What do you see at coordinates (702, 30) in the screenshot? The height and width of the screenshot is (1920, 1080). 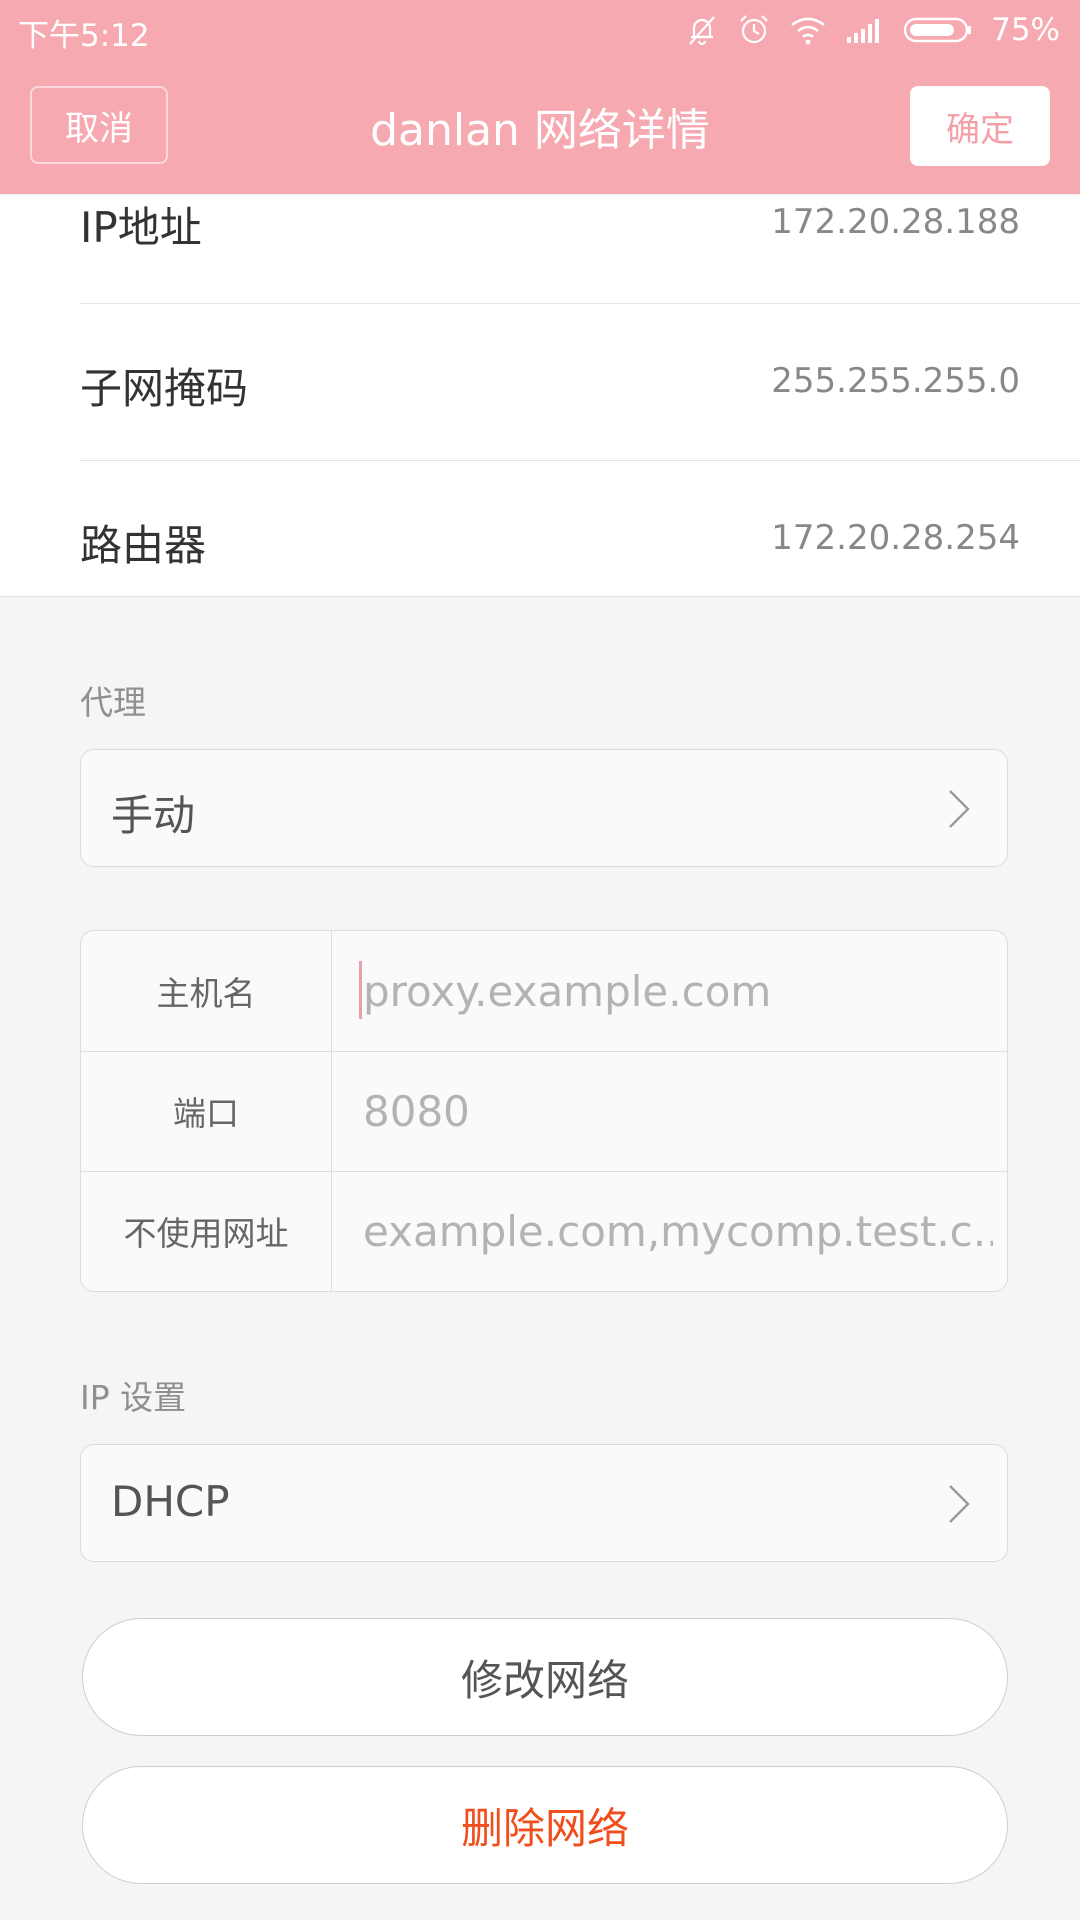 I see `mute-bell-icon` at bounding box center [702, 30].